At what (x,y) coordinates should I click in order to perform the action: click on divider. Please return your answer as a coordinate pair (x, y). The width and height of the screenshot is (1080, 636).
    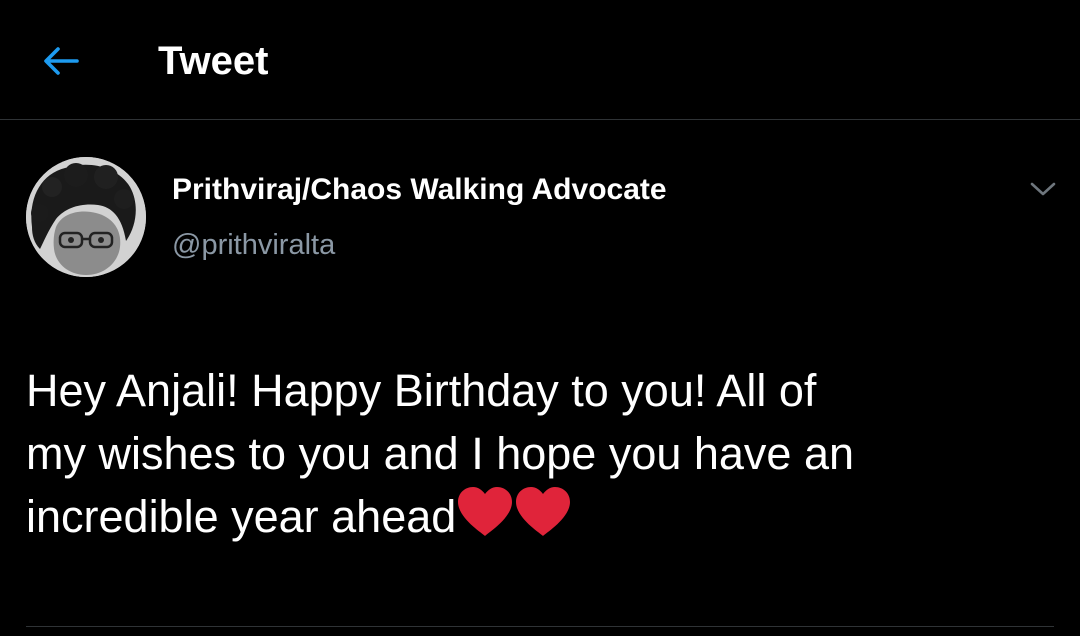
    Looking at the image, I should click on (540, 626).